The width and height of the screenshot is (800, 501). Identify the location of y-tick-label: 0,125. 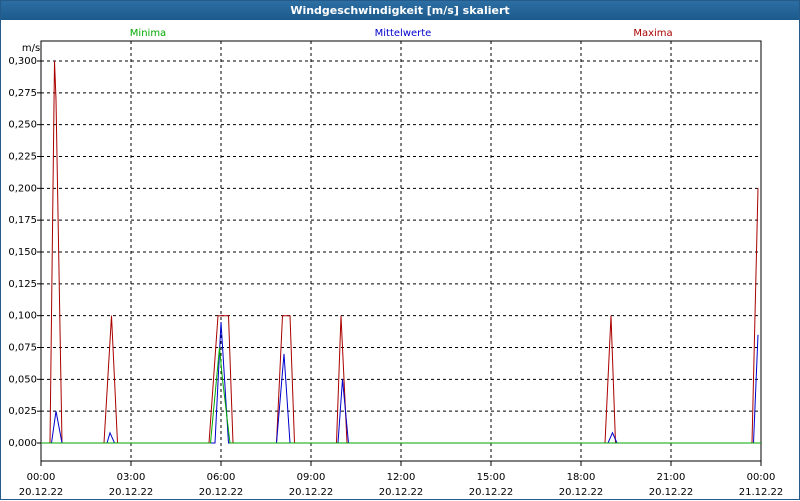
(22, 284).